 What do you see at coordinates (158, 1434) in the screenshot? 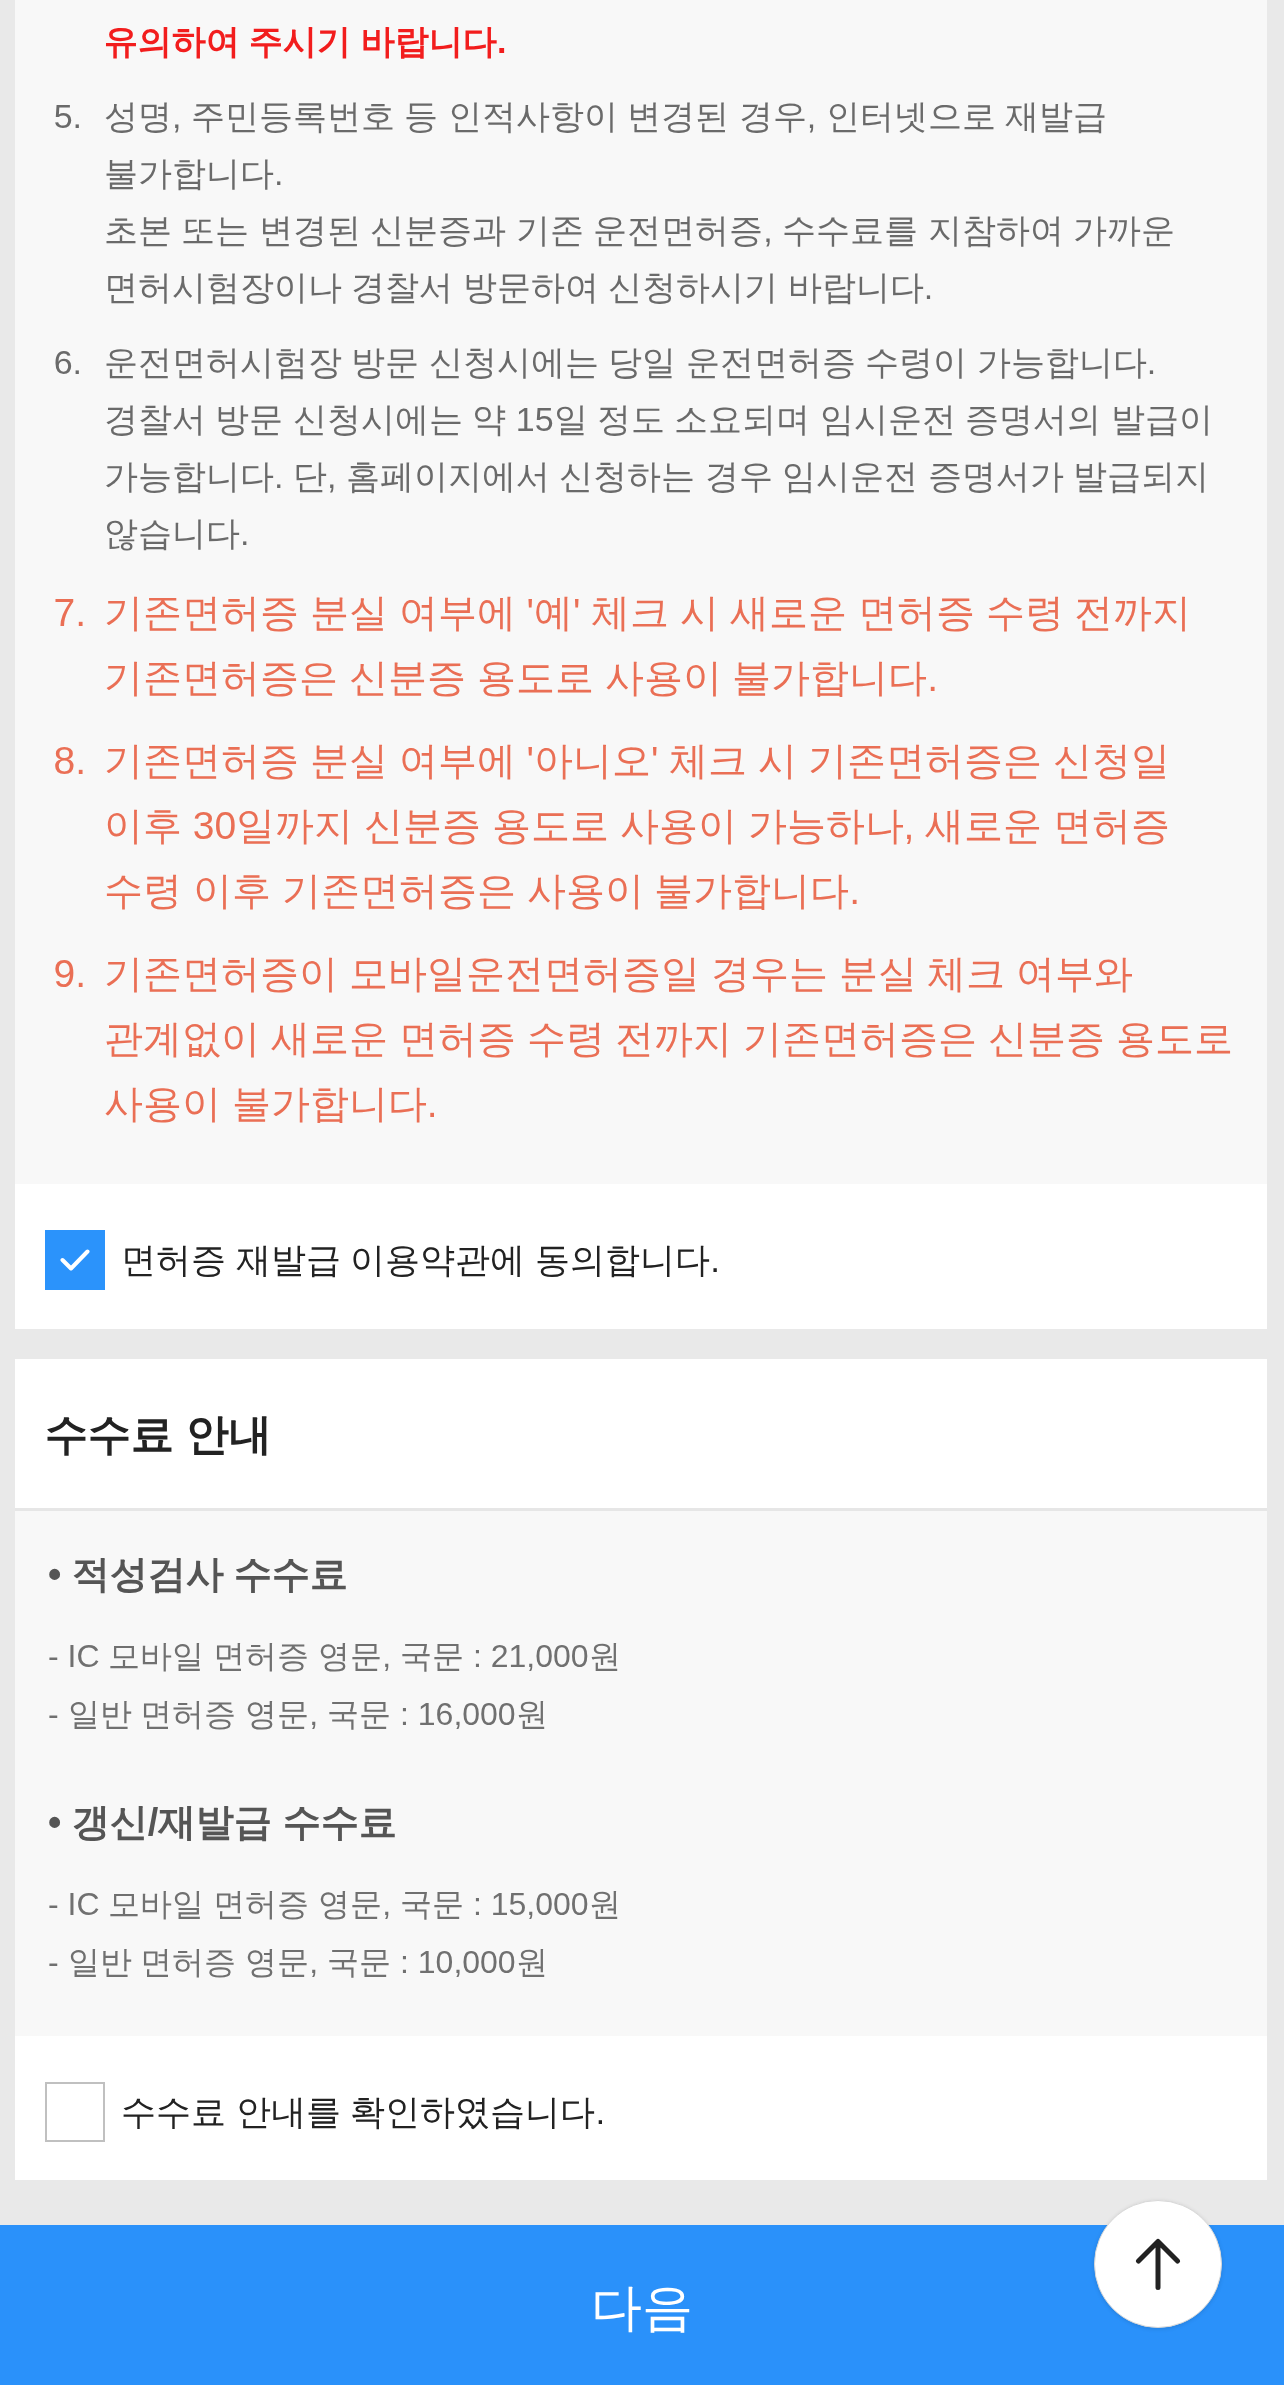
I see `section-title: 수수료 안내` at bounding box center [158, 1434].